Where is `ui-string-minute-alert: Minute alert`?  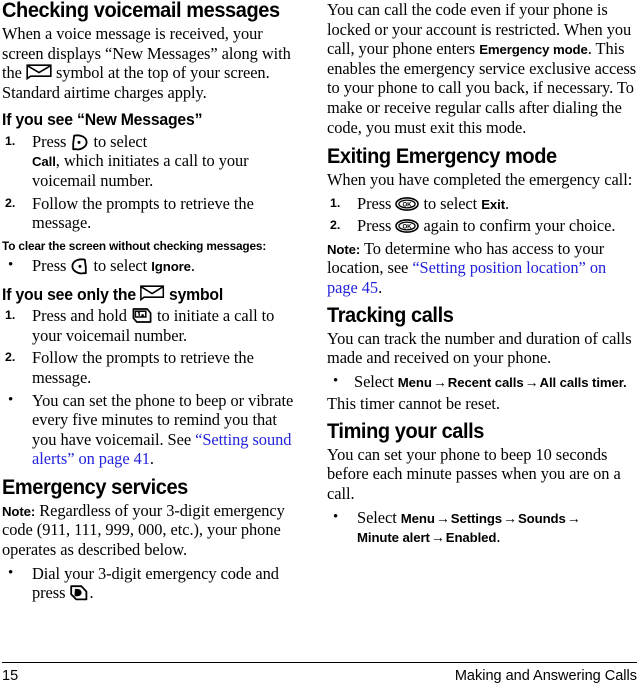
ui-string-minute-alert: Minute alert is located at coordinates (393, 538).